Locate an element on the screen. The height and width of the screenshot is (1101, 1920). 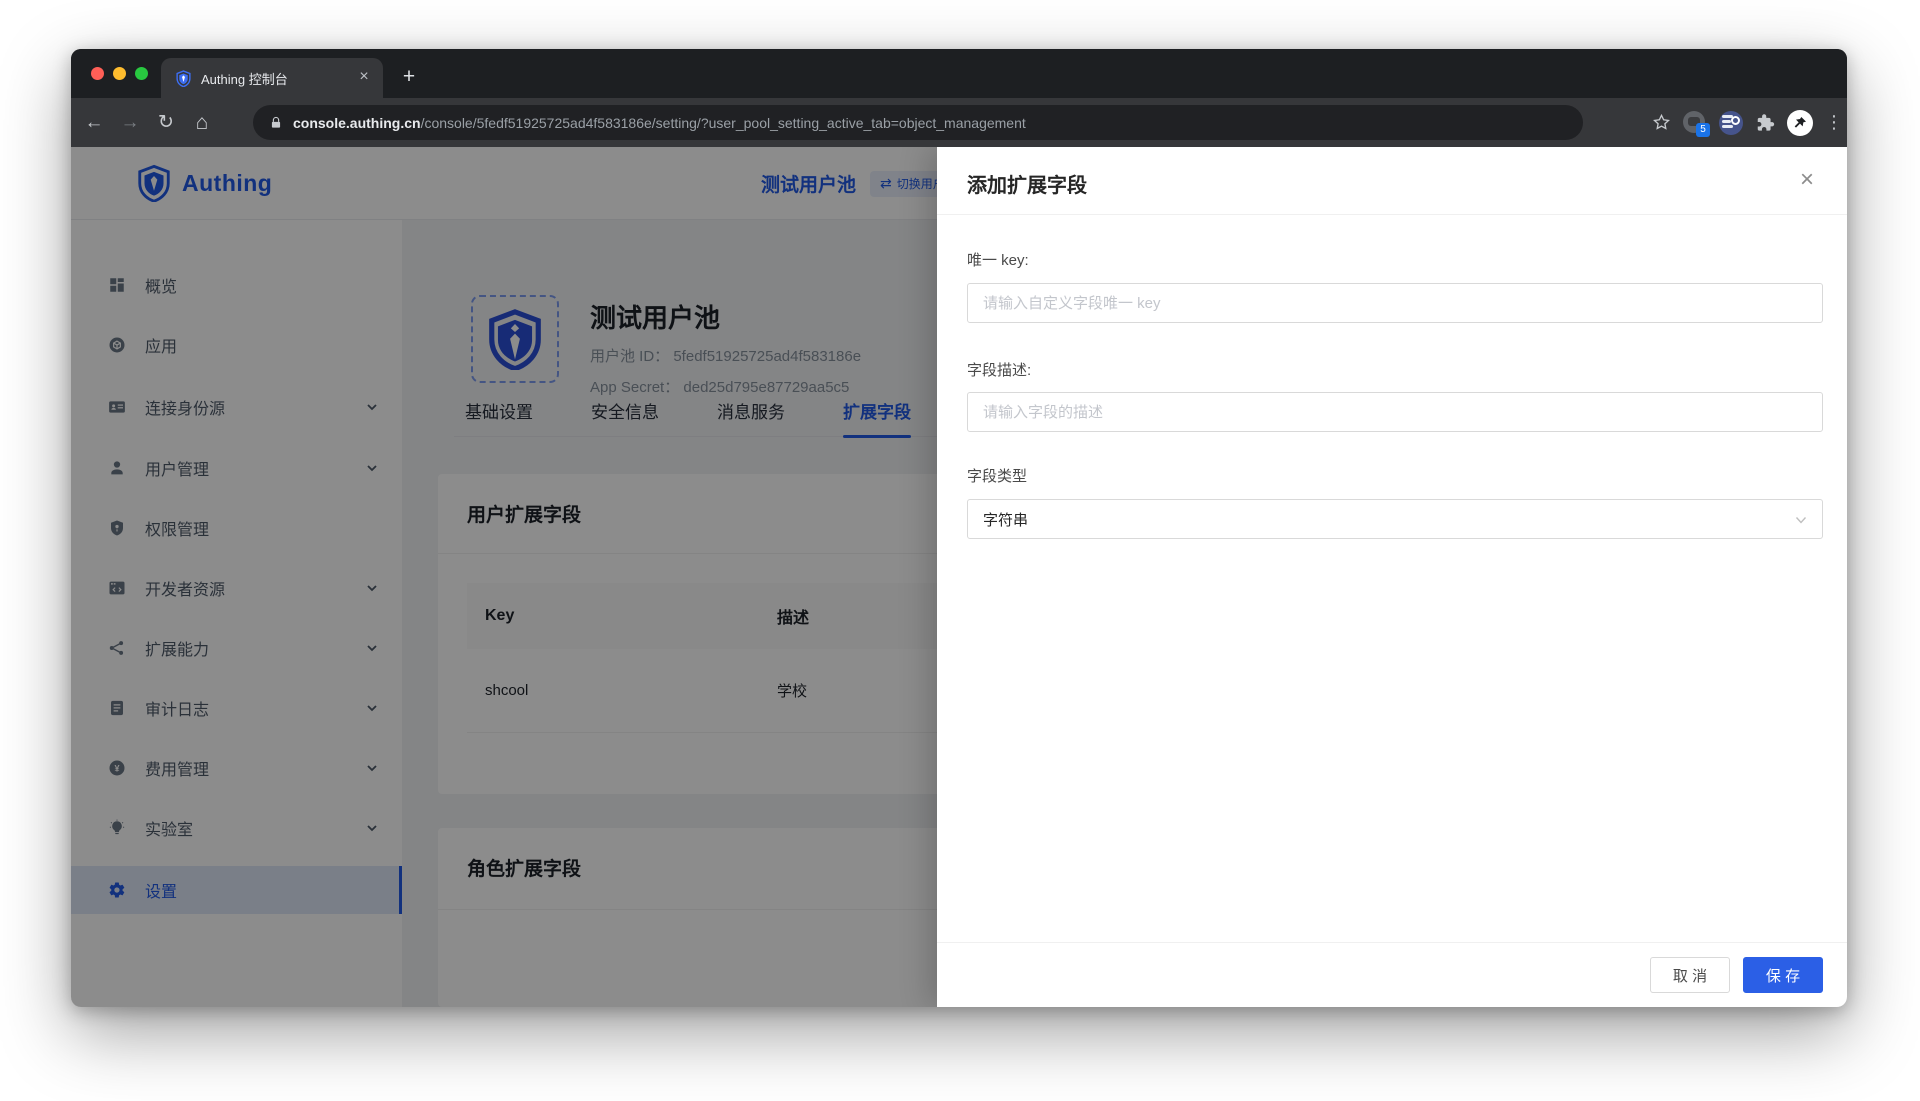
save-button: 保 存 is located at coordinates (1783, 975).